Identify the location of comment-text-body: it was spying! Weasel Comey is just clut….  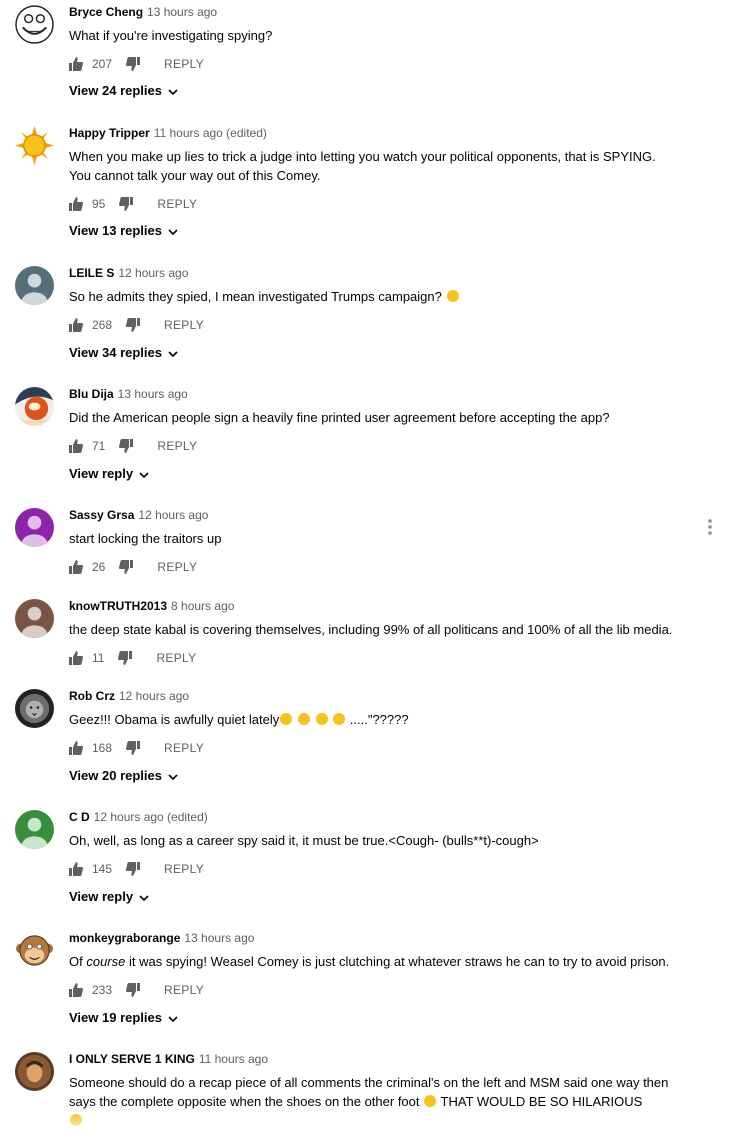
(397, 961).